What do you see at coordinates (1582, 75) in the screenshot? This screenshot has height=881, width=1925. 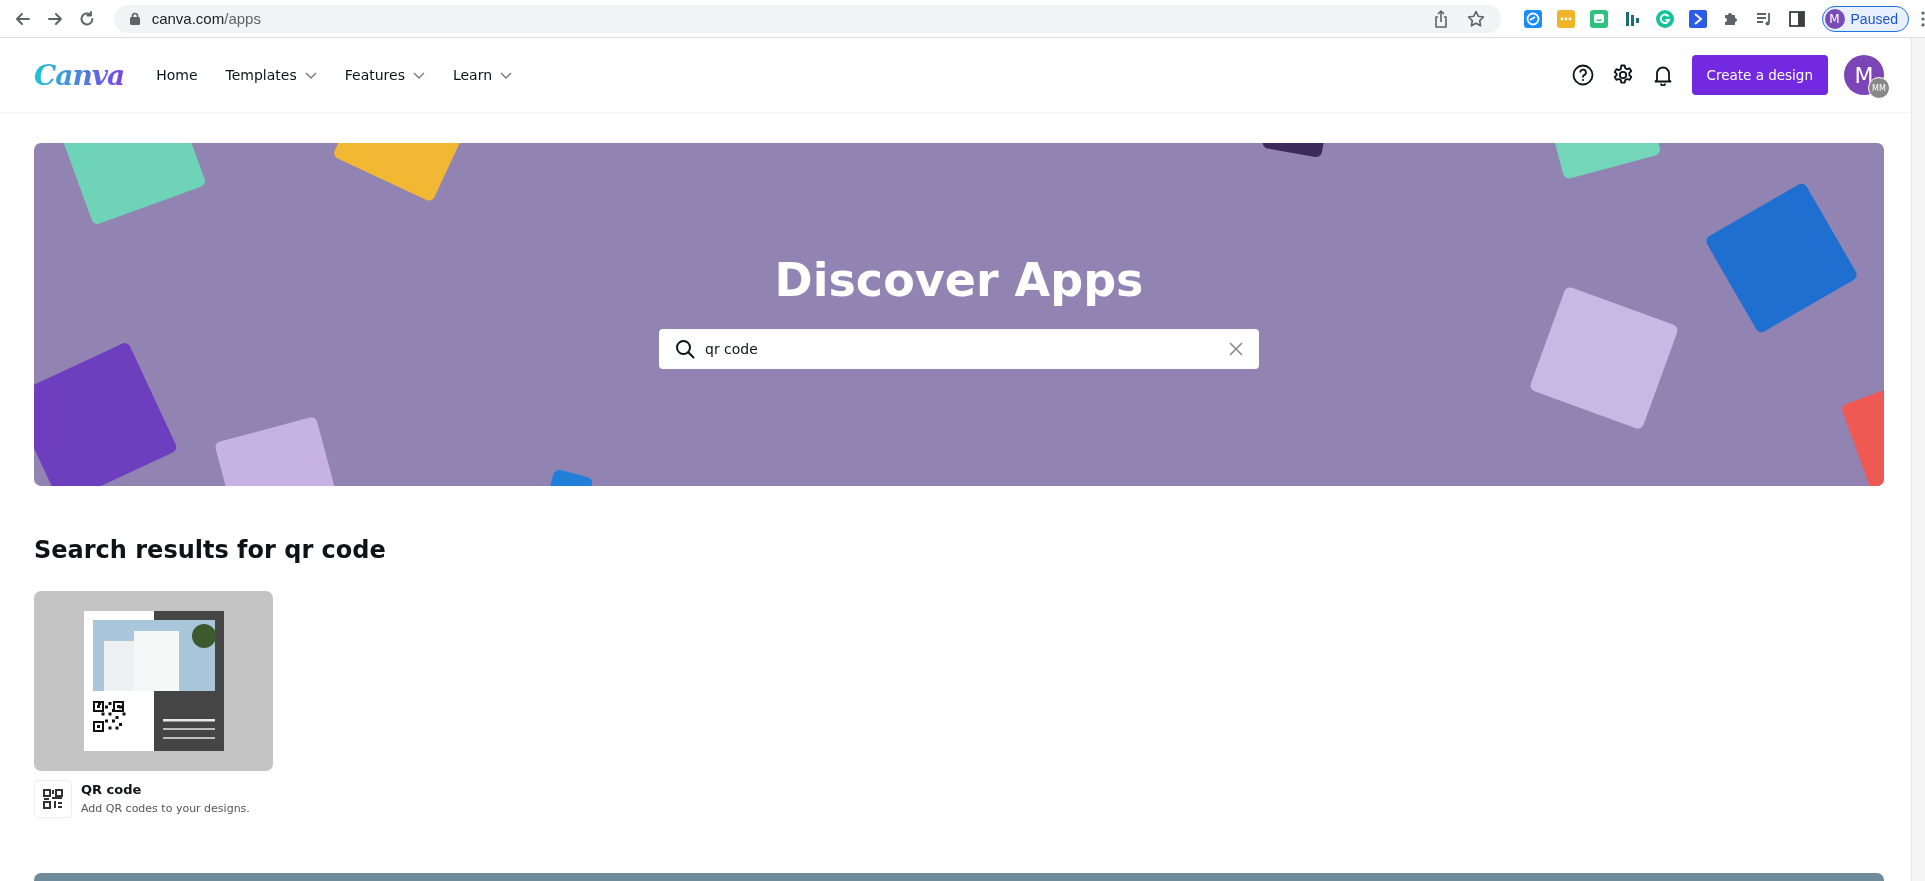 I see `help-icon` at bounding box center [1582, 75].